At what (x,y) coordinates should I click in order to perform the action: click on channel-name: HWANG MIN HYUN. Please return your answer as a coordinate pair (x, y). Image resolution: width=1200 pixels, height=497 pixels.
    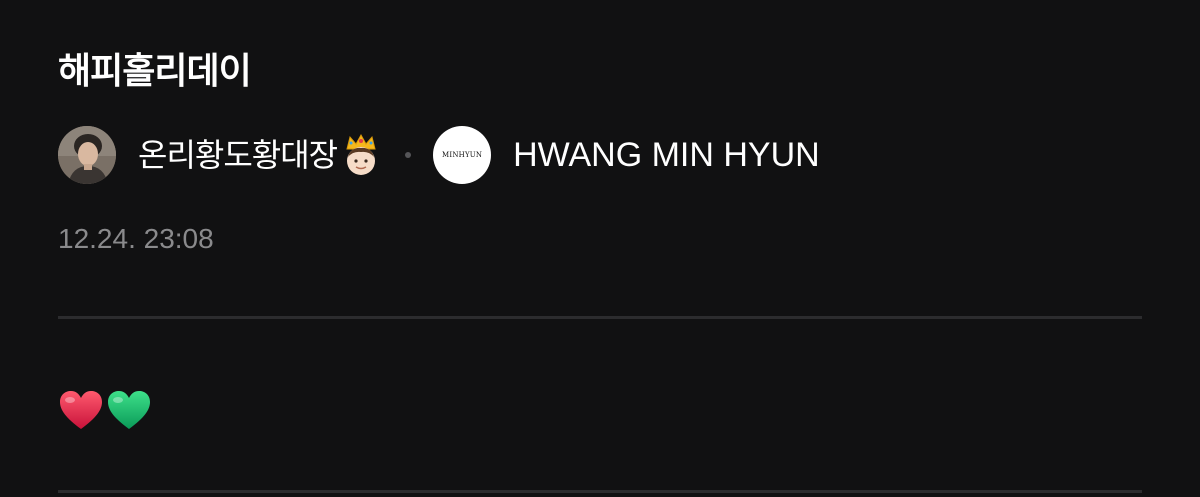
    Looking at the image, I should click on (666, 155).